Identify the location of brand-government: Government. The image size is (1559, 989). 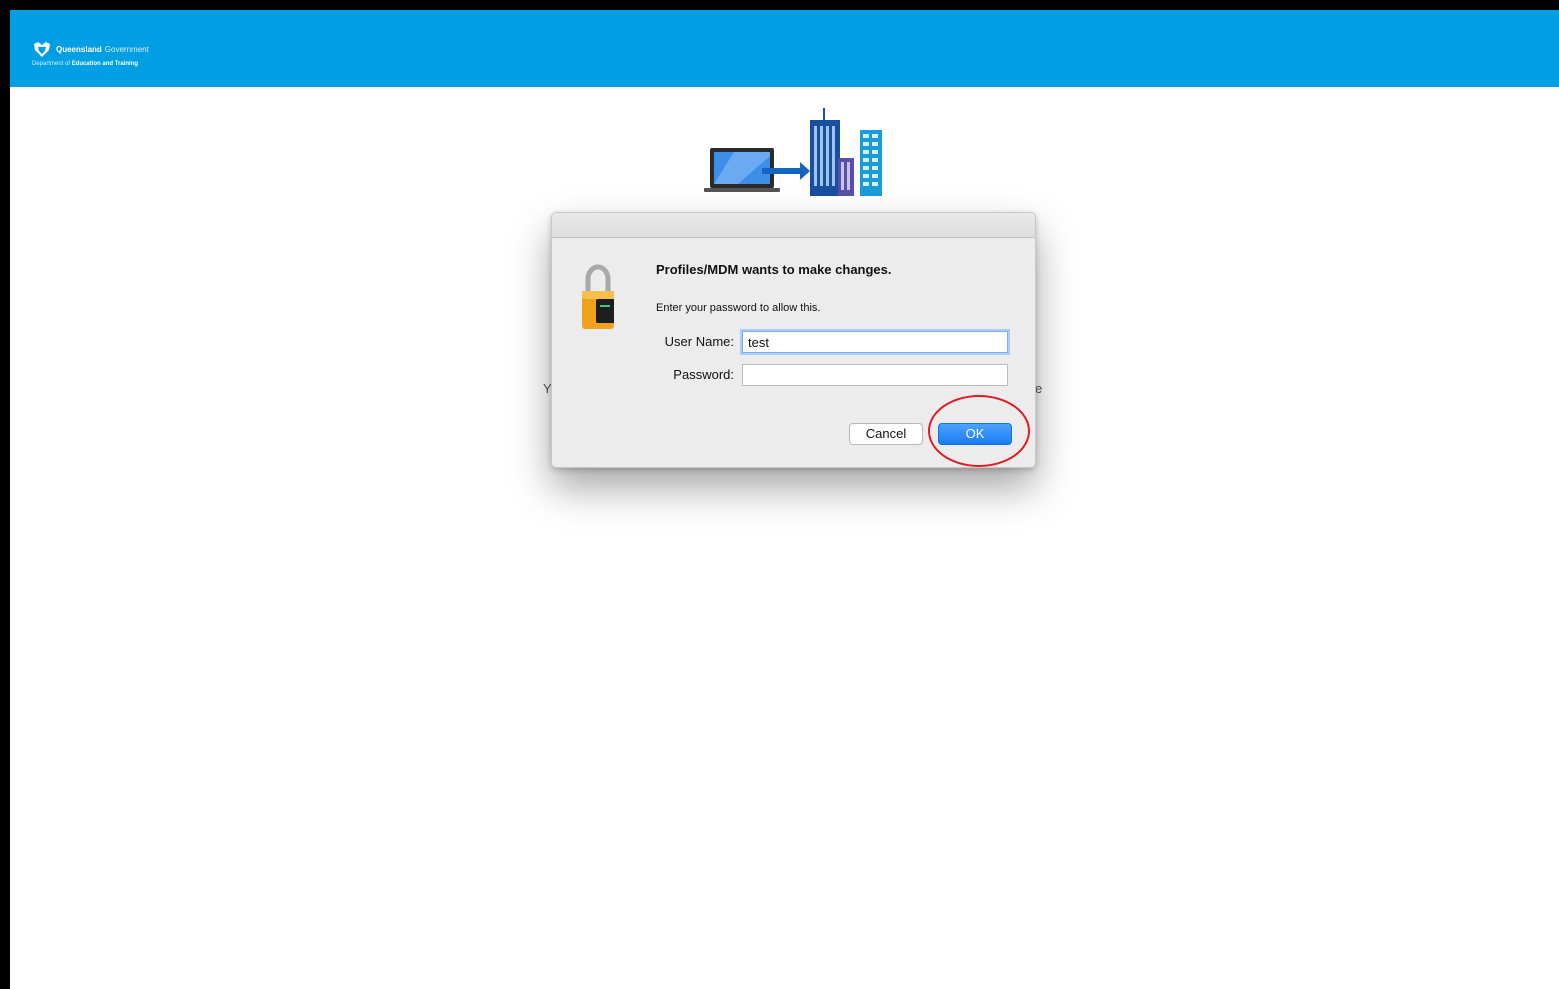
(126, 49).